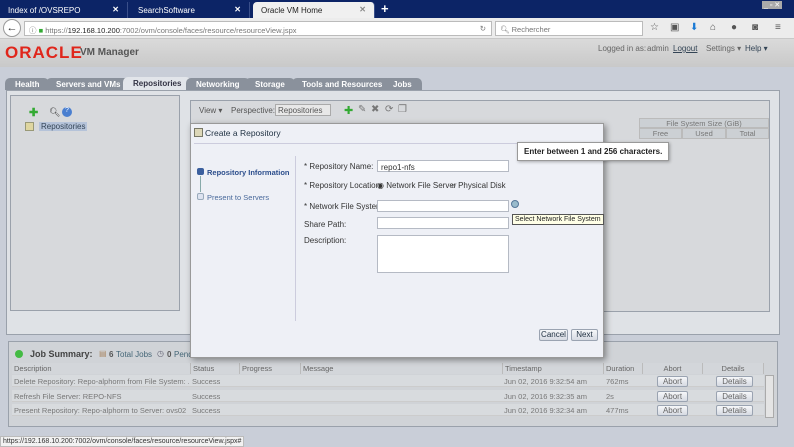 Image resolution: width=794 pixels, height=447 pixels. I want to click on repository-icon, so click(198, 132).